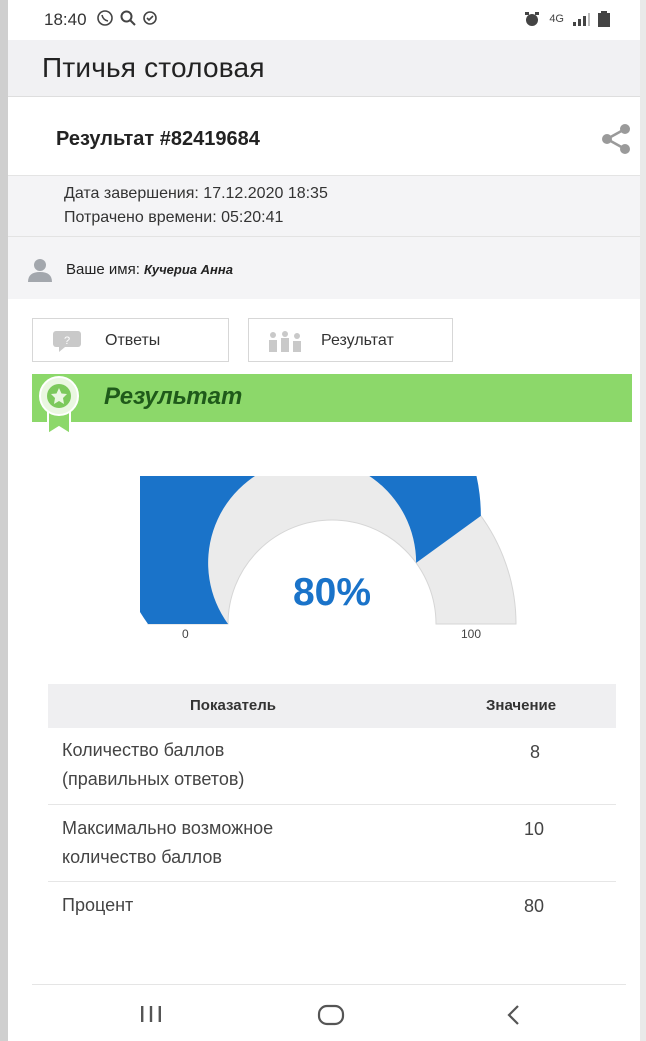  What do you see at coordinates (153, 779) in the screenshot?
I see `row-name-line2: (правильных ответов)` at bounding box center [153, 779].